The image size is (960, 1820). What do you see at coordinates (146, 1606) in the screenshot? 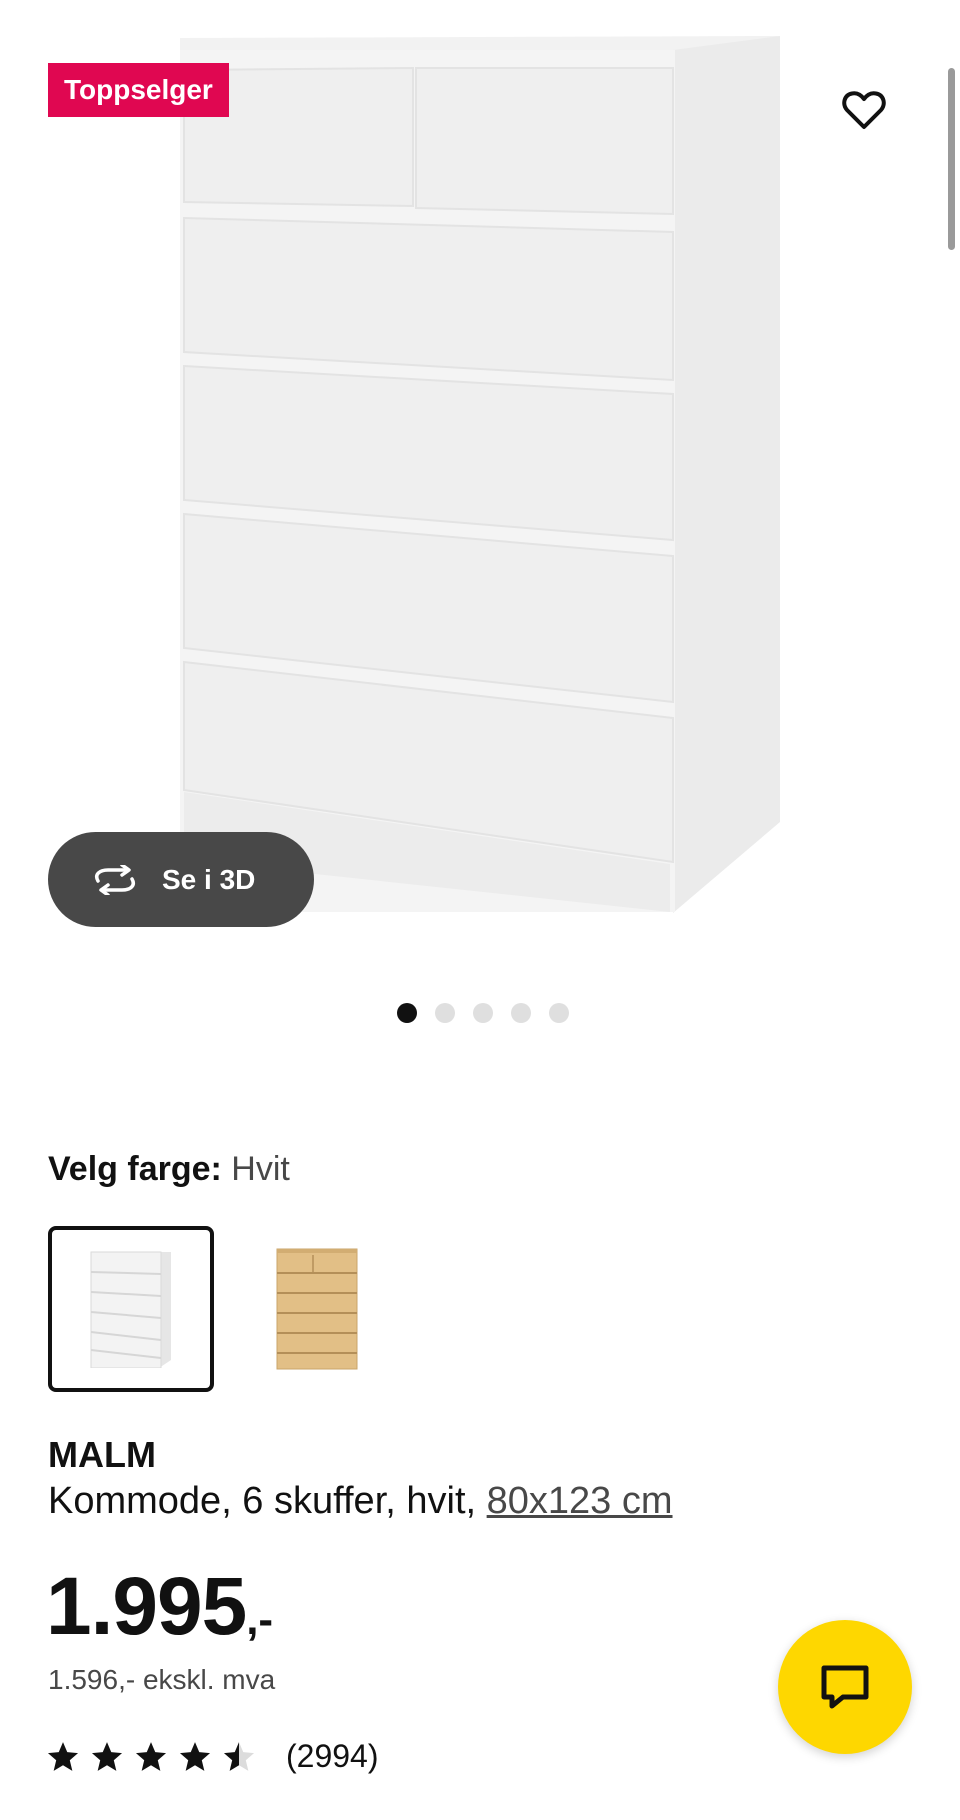
I see `price-integer: 1.995` at bounding box center [146, 1606].